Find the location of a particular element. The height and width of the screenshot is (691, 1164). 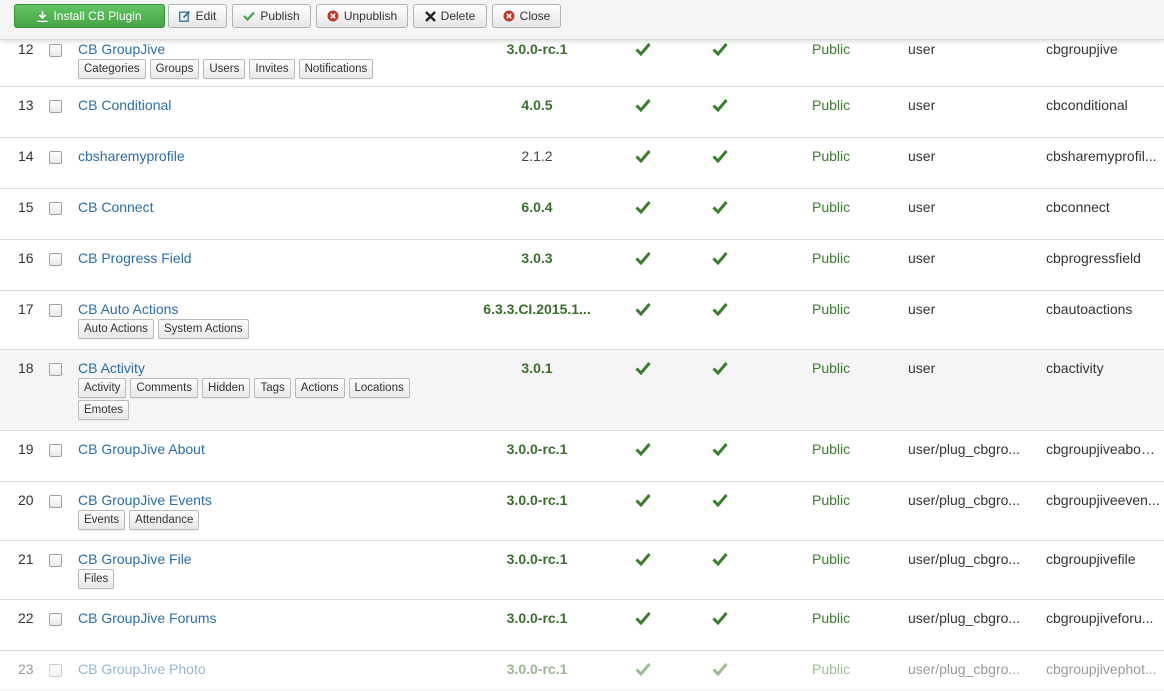

tag-button: Comments is located at coordinates (164, 388).